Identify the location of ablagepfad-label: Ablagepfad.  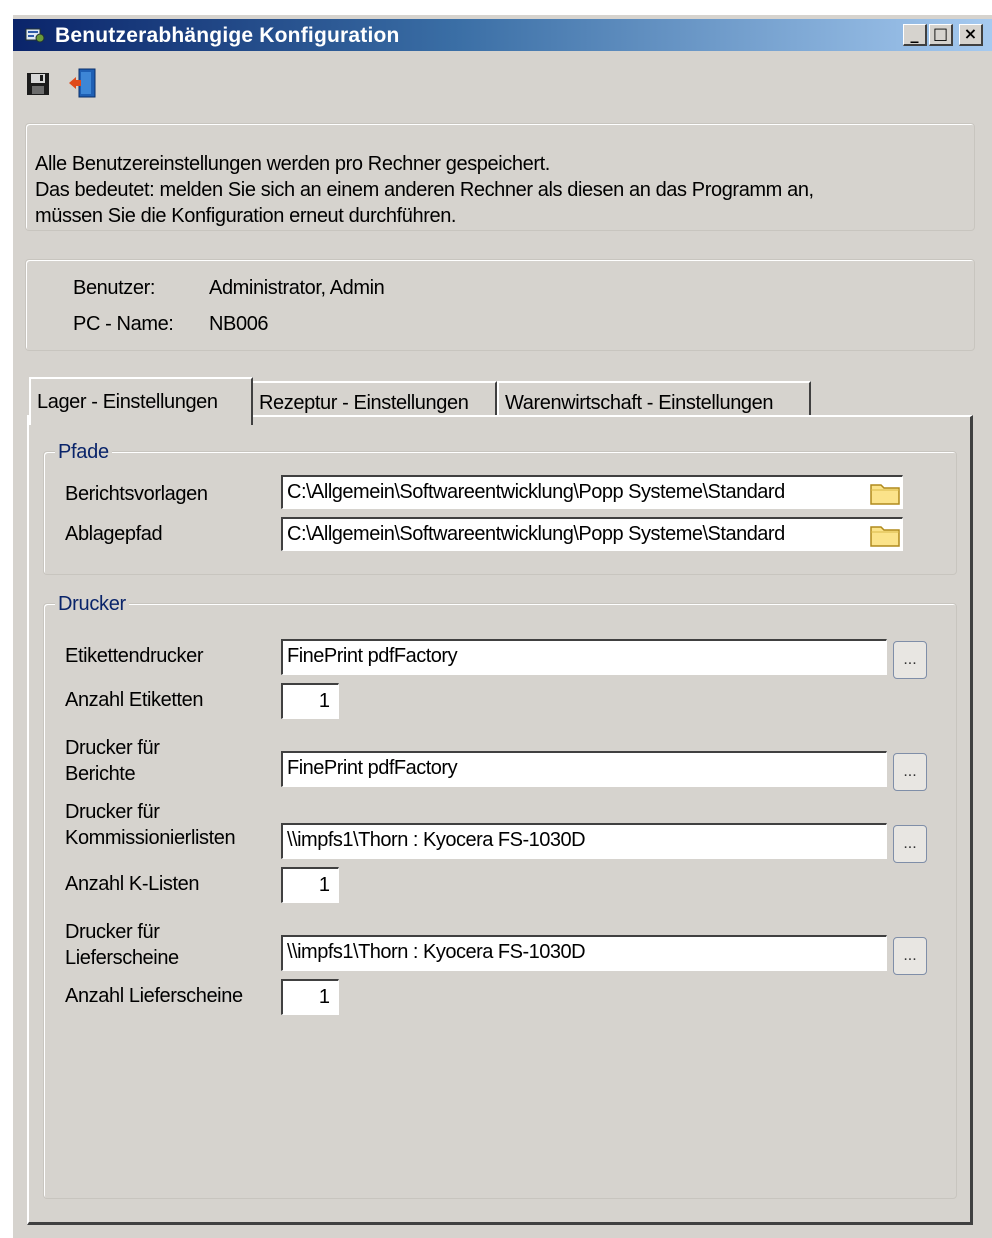
(114, 534).